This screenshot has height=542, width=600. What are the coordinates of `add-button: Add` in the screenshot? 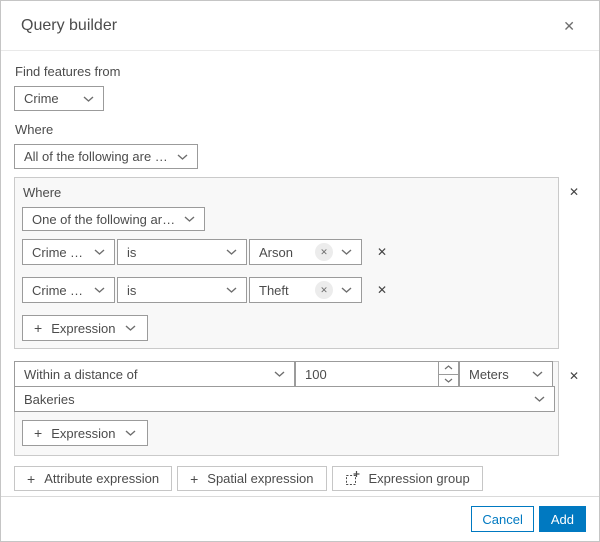 It's located at (562, 519).